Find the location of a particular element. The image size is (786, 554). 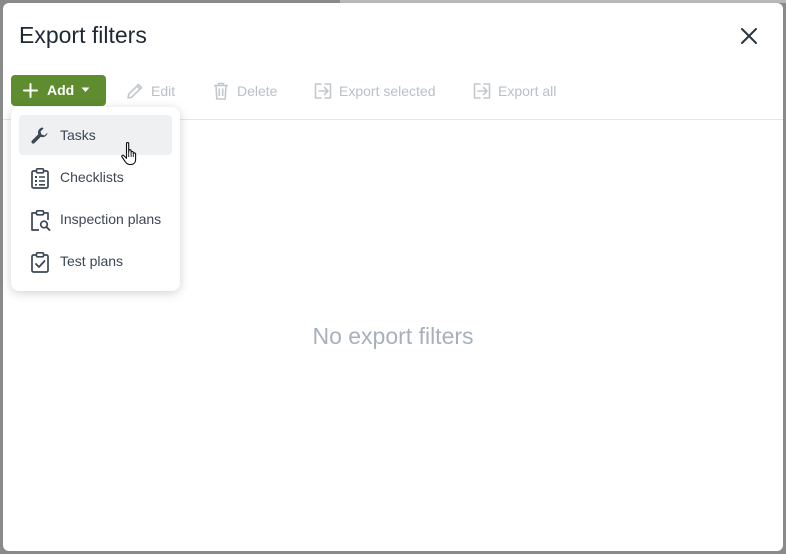

menu-item-inspection-plans: Inspection plans is located at coordinates (95, 219).